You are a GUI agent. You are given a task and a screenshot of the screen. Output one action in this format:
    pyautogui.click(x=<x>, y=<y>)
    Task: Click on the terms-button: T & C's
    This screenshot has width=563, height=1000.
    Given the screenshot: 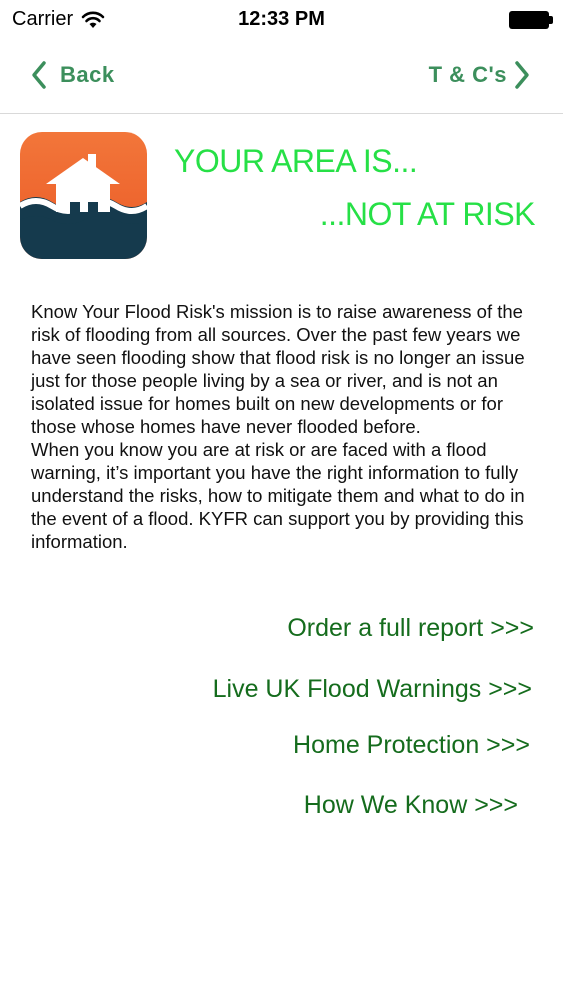 What is the action you would take?
    pyautogui.click(x=480, y=75)
    